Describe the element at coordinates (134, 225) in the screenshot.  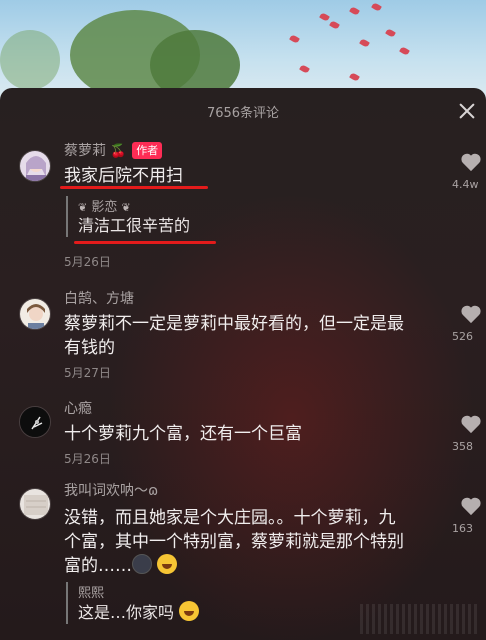
I see `reply-text: 清洁工很辛苦的` at that location.